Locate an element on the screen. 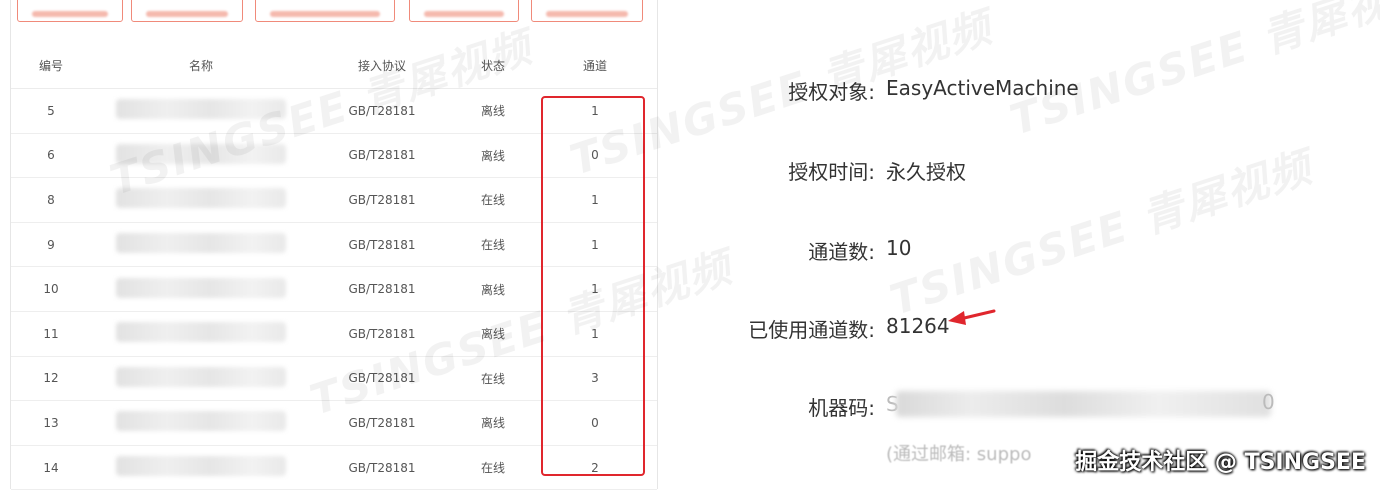 The height and width of the screenshot is (490, 1380). table-row: 12 GB/T28181 在线 3 is located at coordinates (334, 379).